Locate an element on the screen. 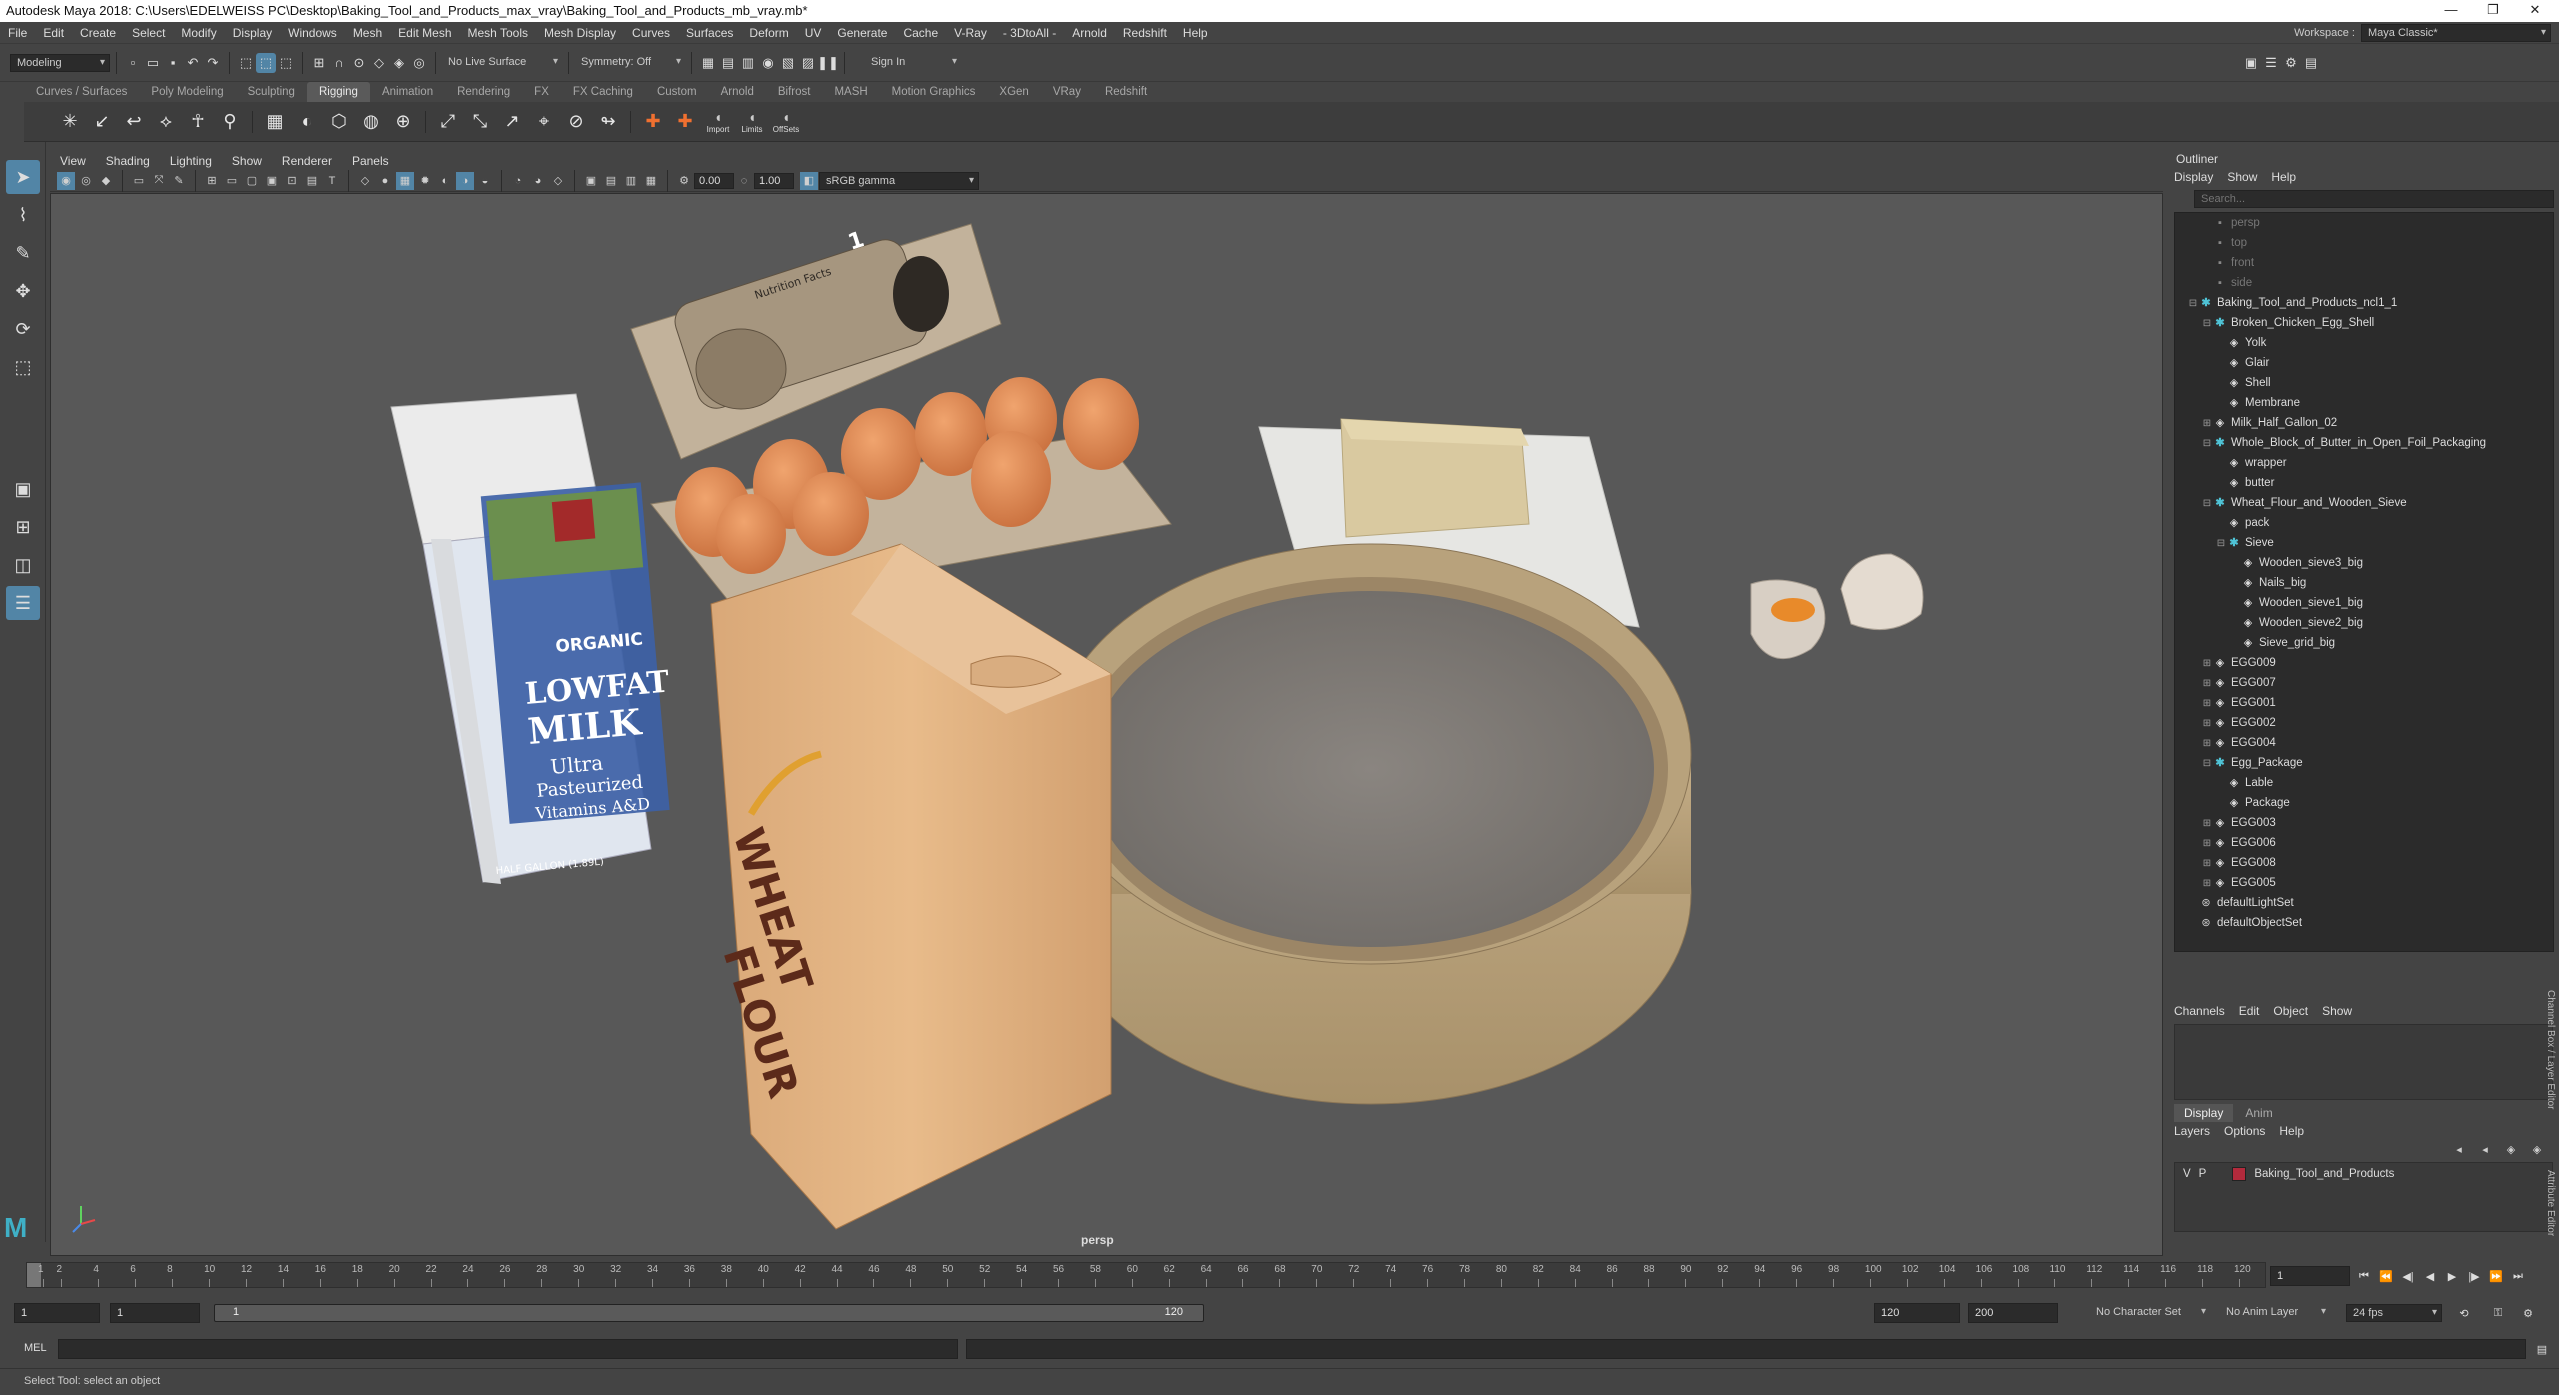 The width and height of the screenshot is (2559, 1395). layer-menu-layers: Layers is located at coordinates (2192, 1131).